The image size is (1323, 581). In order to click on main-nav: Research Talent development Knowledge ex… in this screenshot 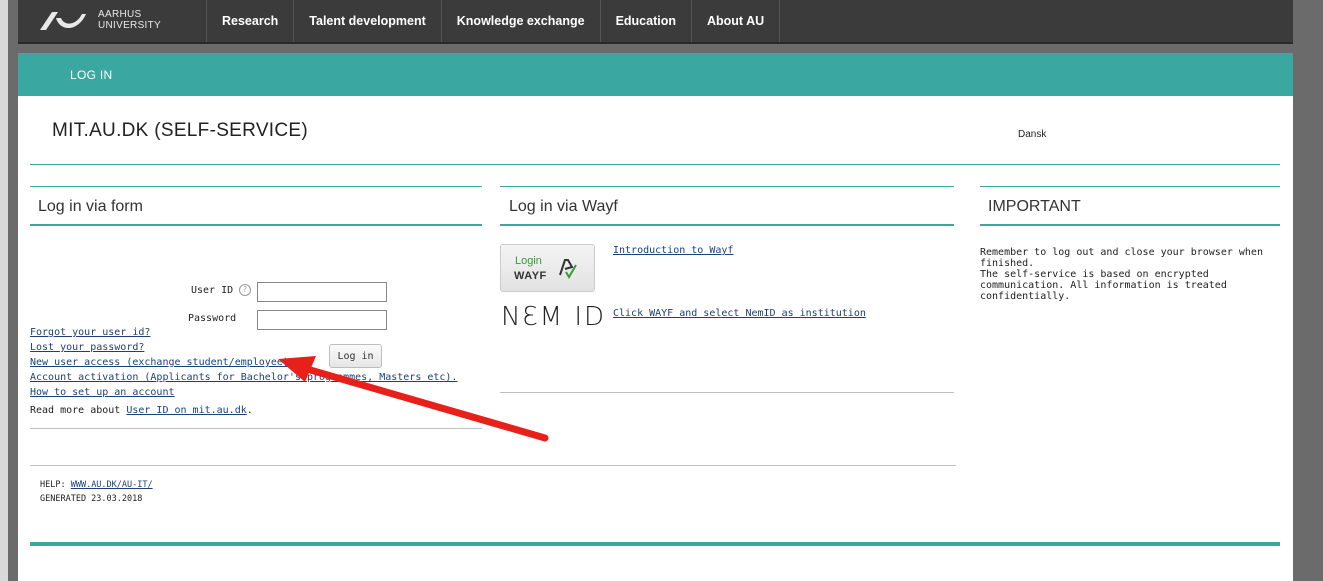, I will do `click(493, 21)`.